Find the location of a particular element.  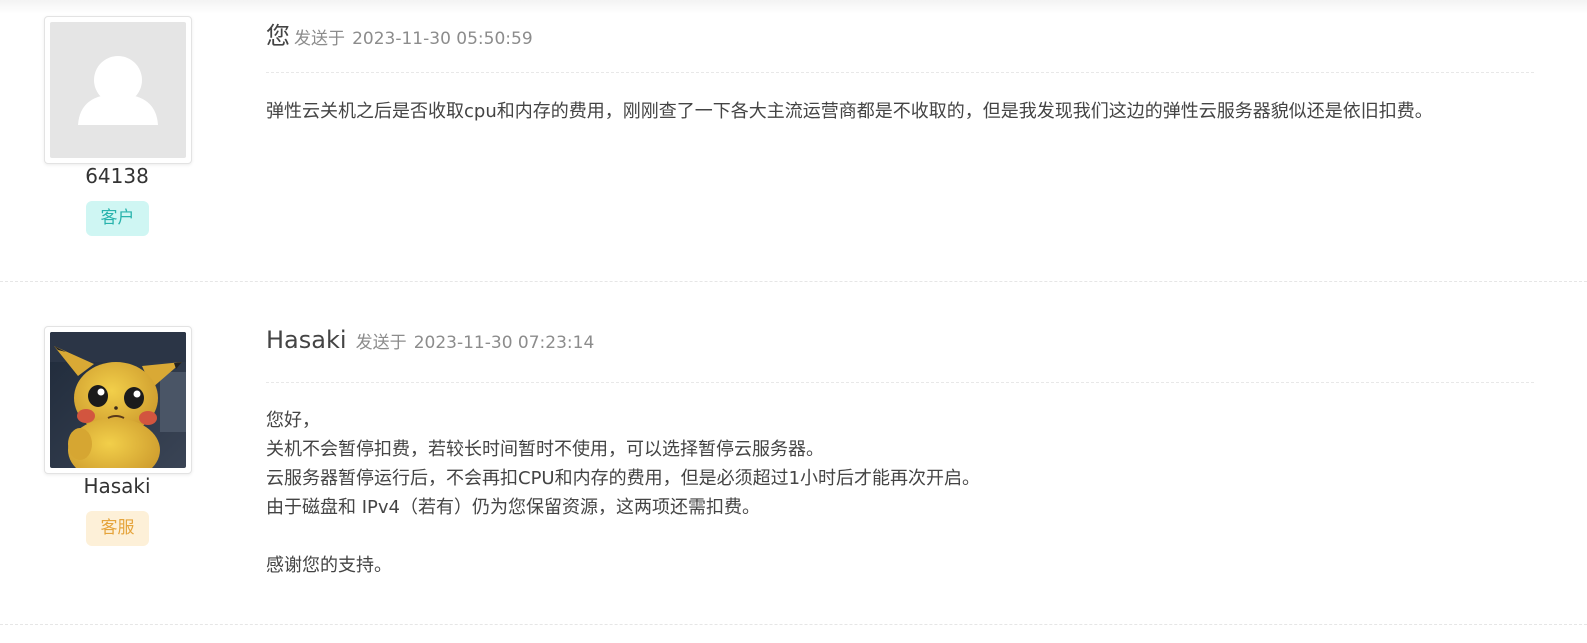

username: 64138 is located at coordinates (117, 176).